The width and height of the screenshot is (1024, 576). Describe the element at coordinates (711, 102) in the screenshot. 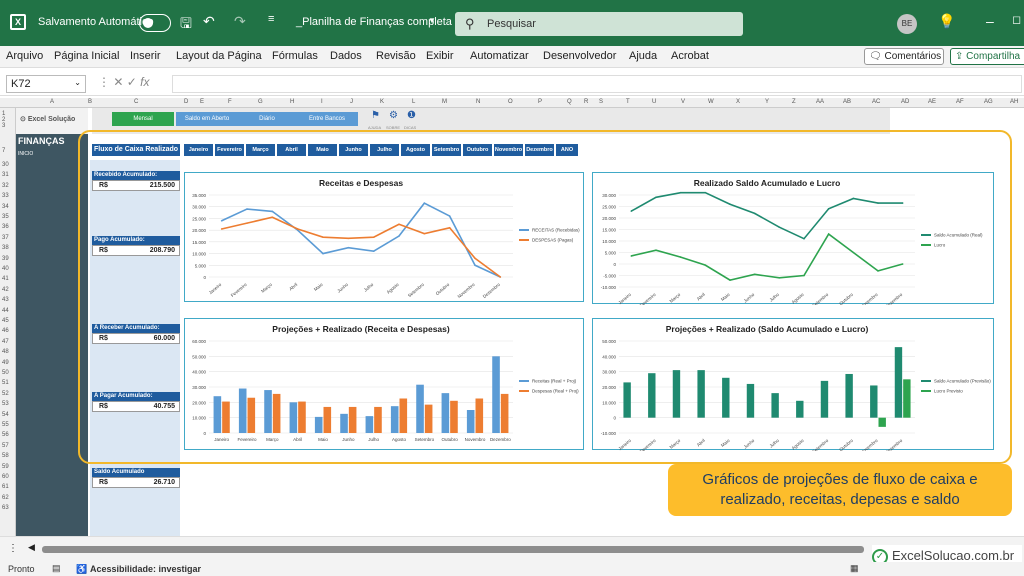

I see `column-header-W: W` at that location.